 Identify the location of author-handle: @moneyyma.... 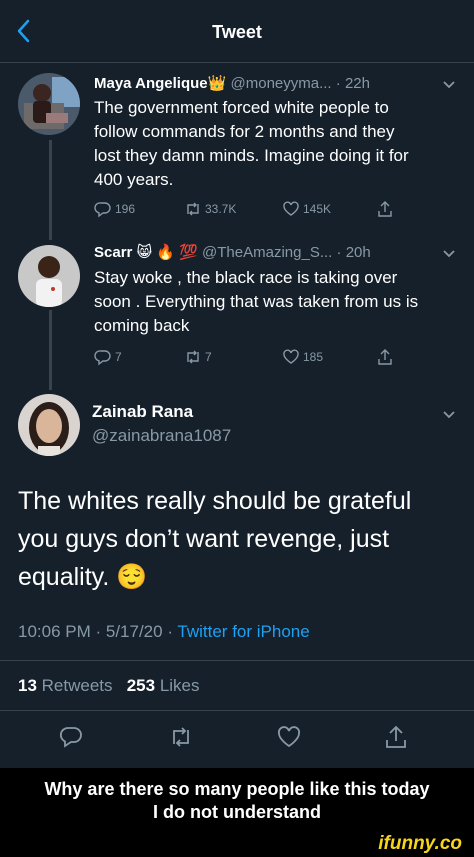
(281, 83).